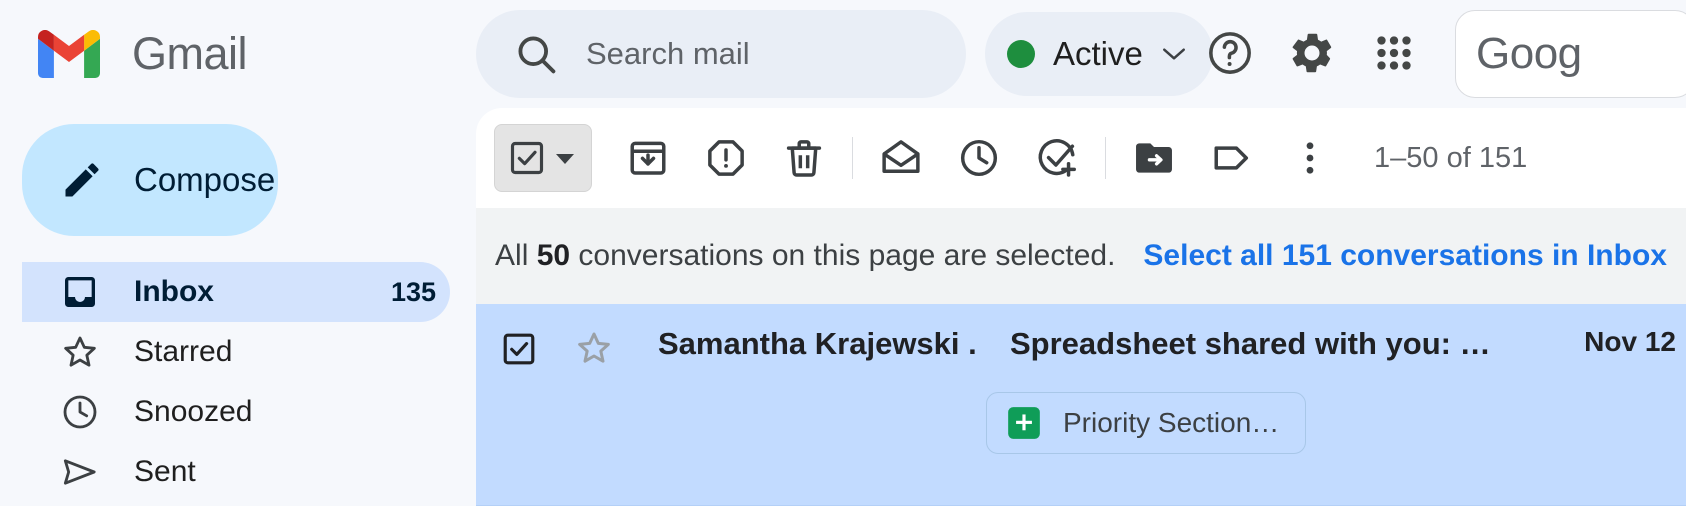 The height and width of the screenshot is (506, 1686). I want to click on message-checkbox, so click(519, 349).